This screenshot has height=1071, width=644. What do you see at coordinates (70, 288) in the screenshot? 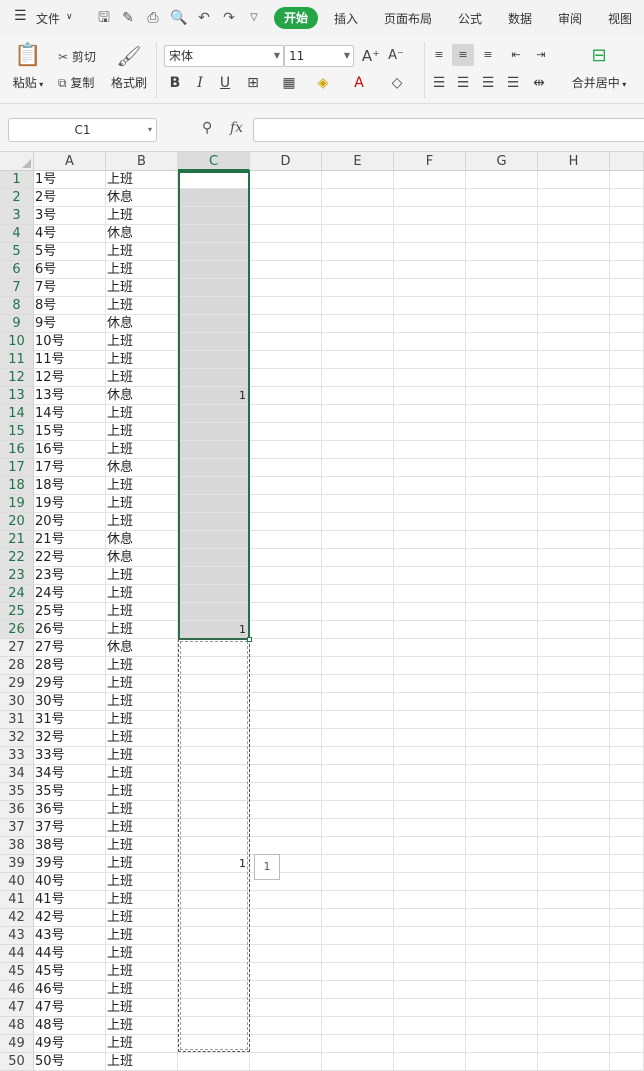
I see `cell-a-7: 7号` at bounding box center [70, 288].